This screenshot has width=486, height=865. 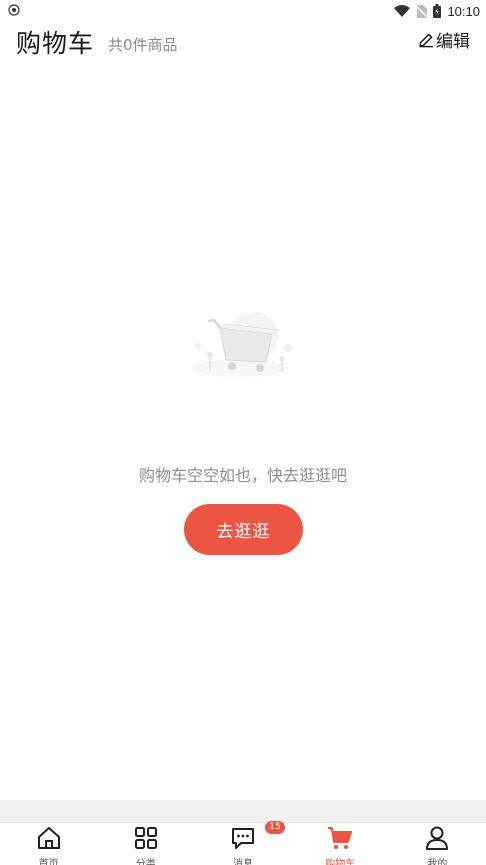 I want to click on tab-cart: 购物车, so click(x=340, y=844).